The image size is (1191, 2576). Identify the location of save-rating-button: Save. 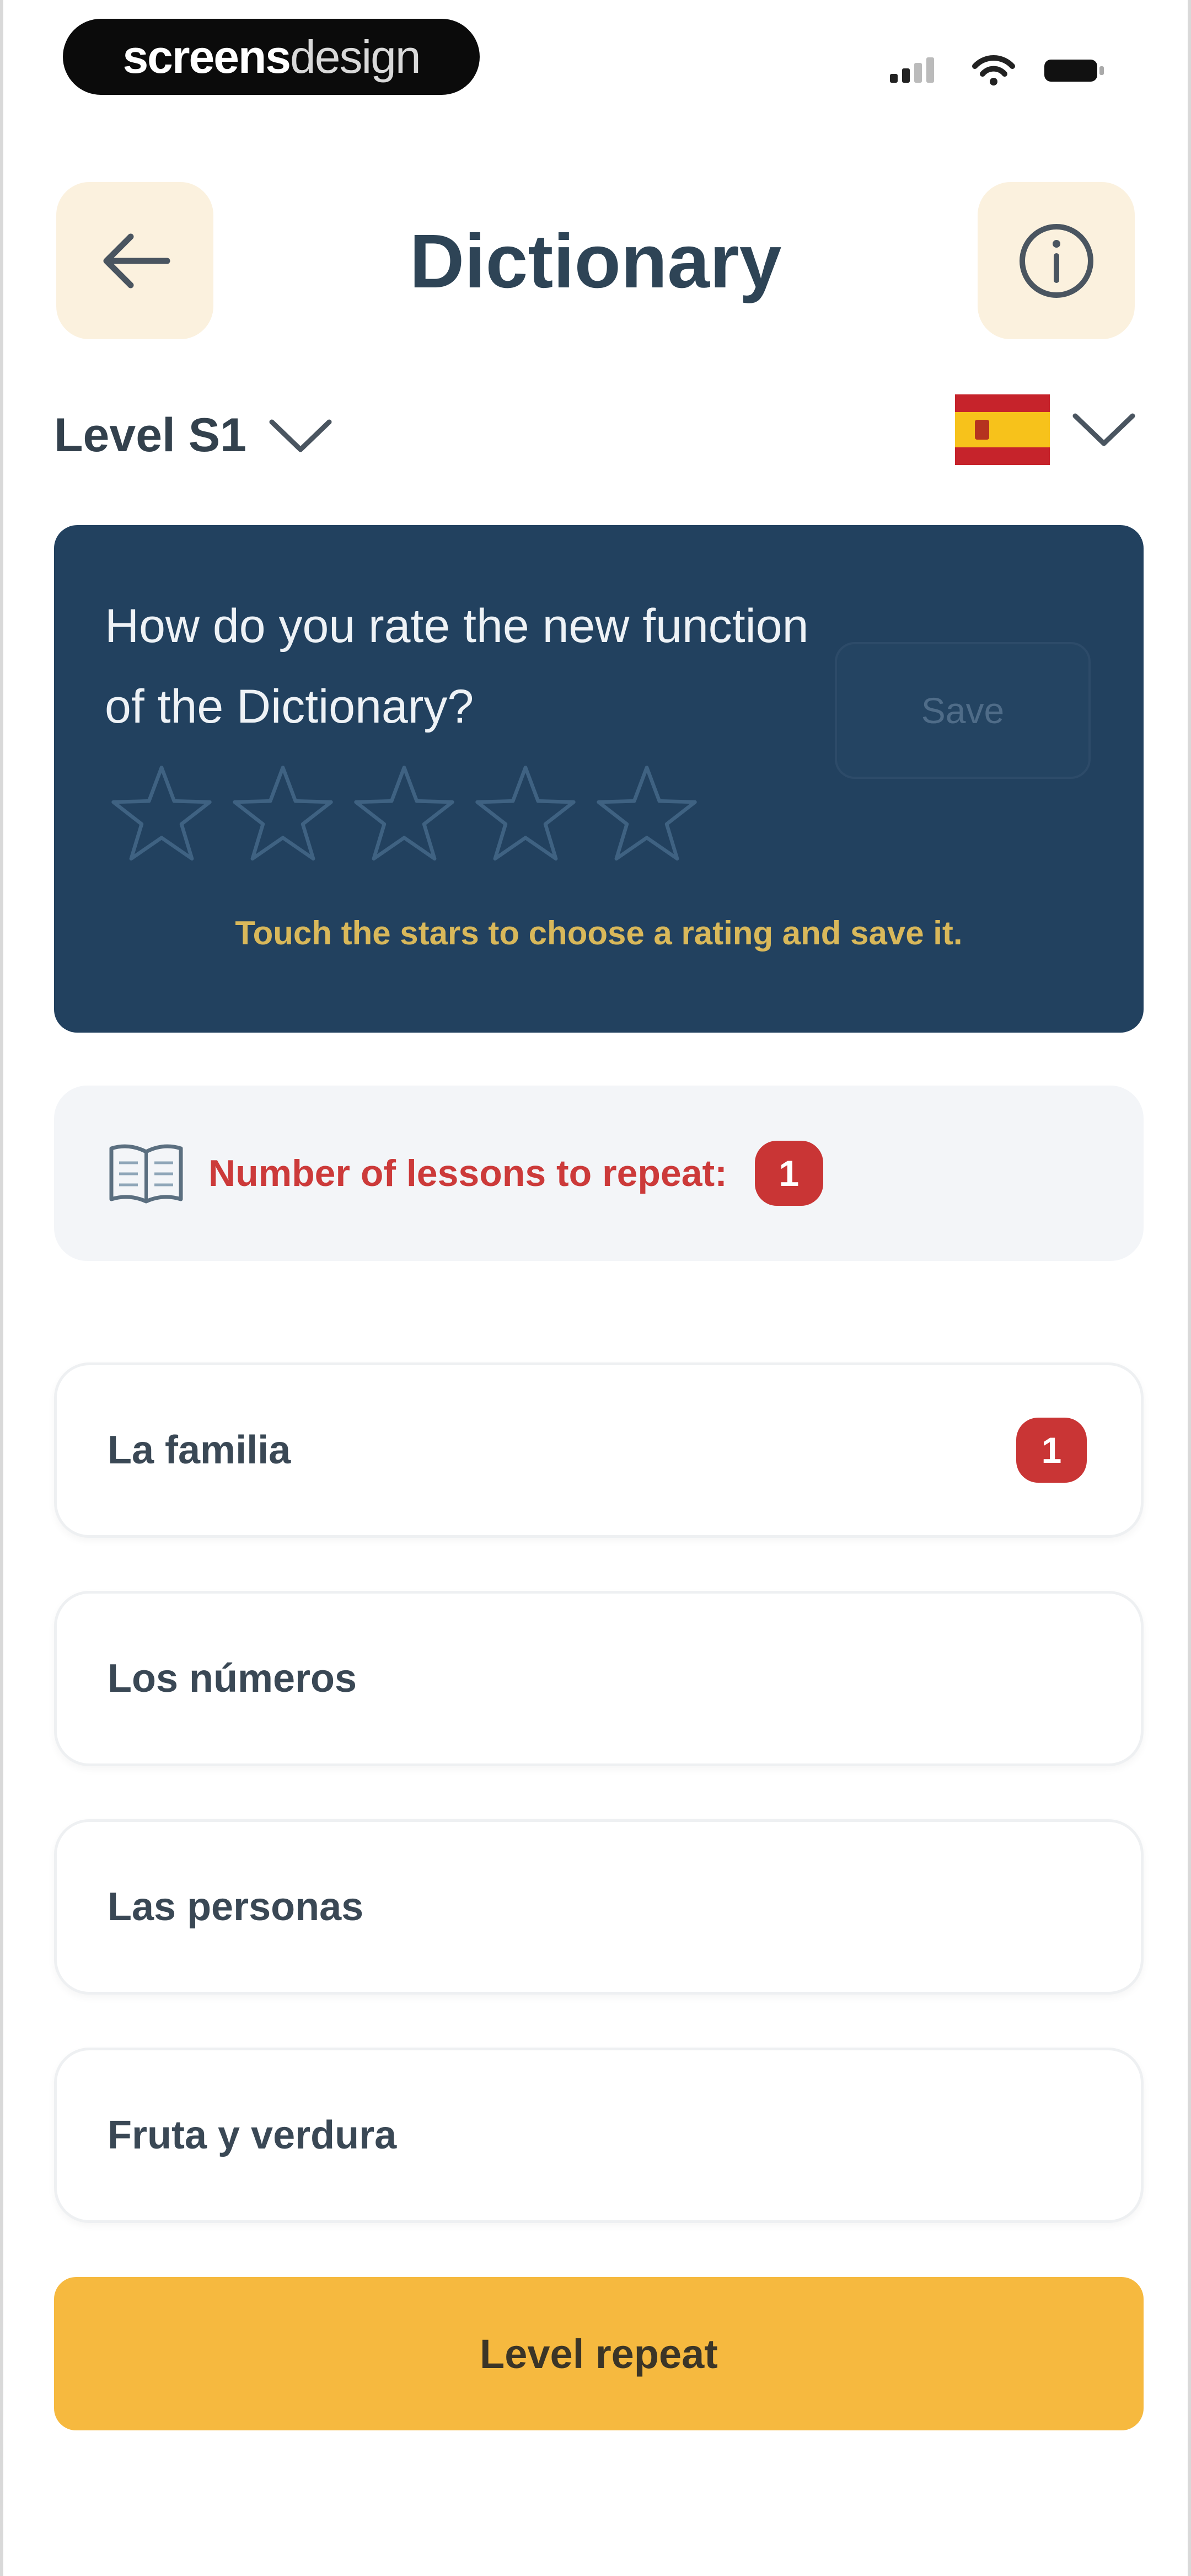
(963, 710).